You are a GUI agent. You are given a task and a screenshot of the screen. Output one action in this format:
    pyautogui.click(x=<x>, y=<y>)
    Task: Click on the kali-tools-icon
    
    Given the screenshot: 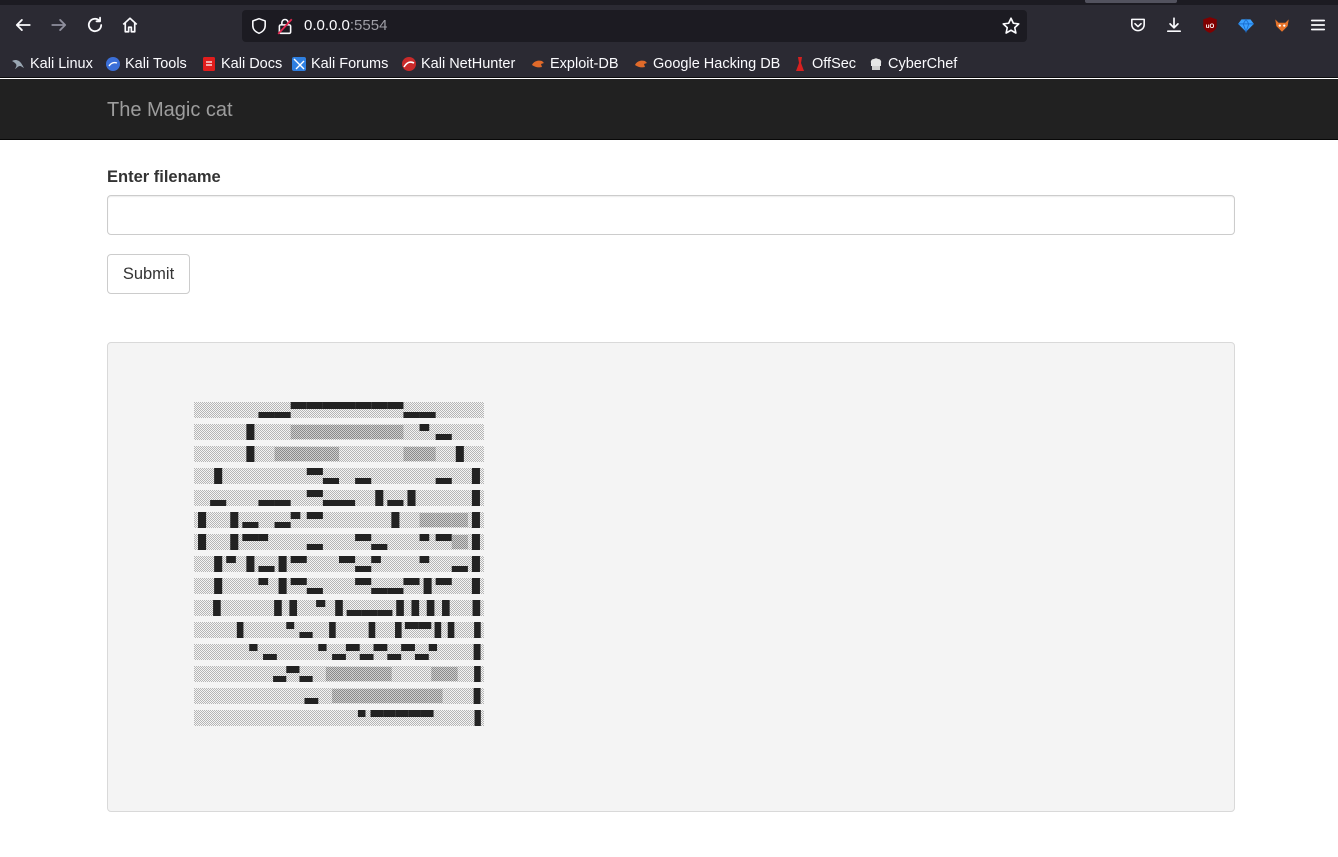 What is the action you would take?
    pyautogui.click(x=113, y=64)
    